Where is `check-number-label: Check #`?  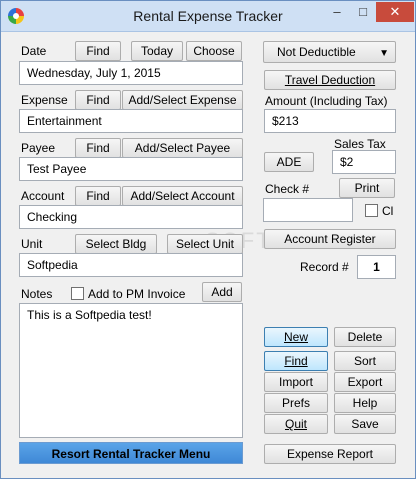 check-number-label: Check # is located at coordinates (287, 189).